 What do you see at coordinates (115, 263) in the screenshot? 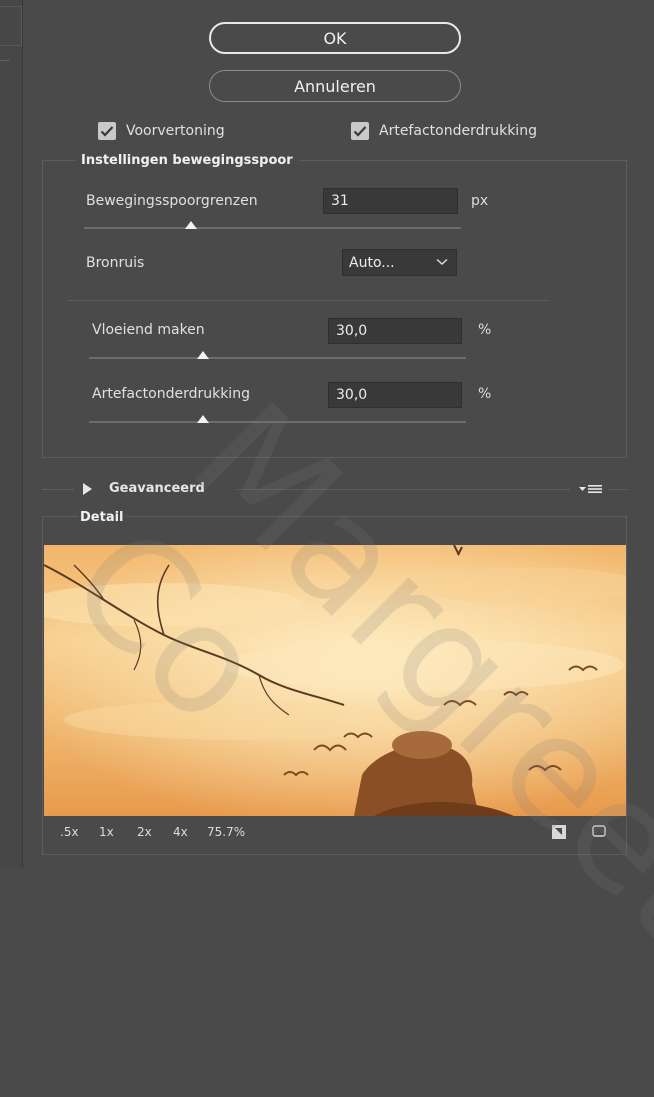
I see `source-noise-label: Bronruis` at bounding box center [115, 263].